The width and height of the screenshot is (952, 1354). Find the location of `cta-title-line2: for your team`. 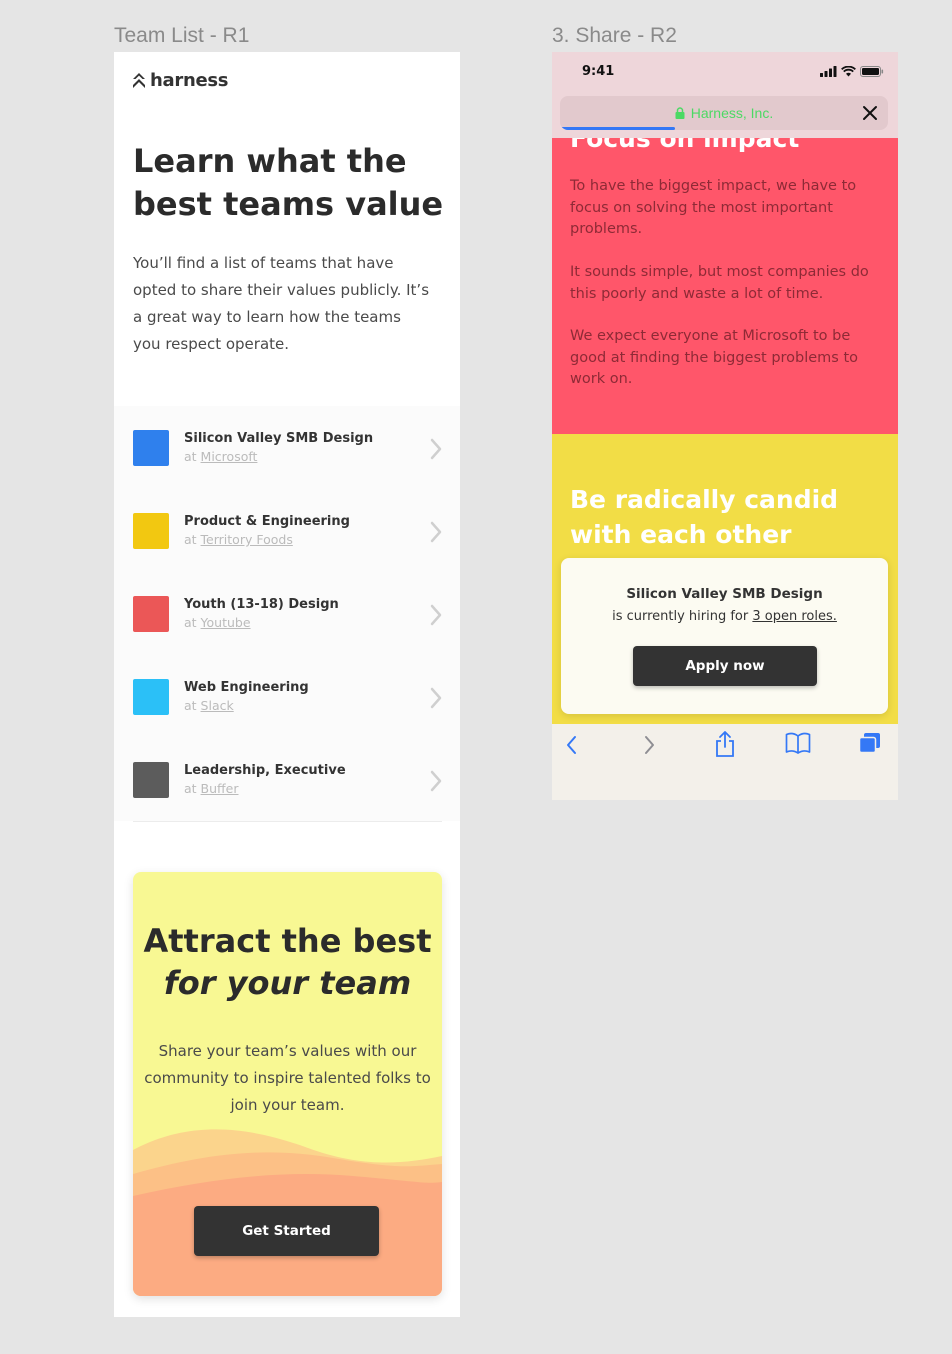

cta-title-line2: for your team is located at coordinates (287, 983).